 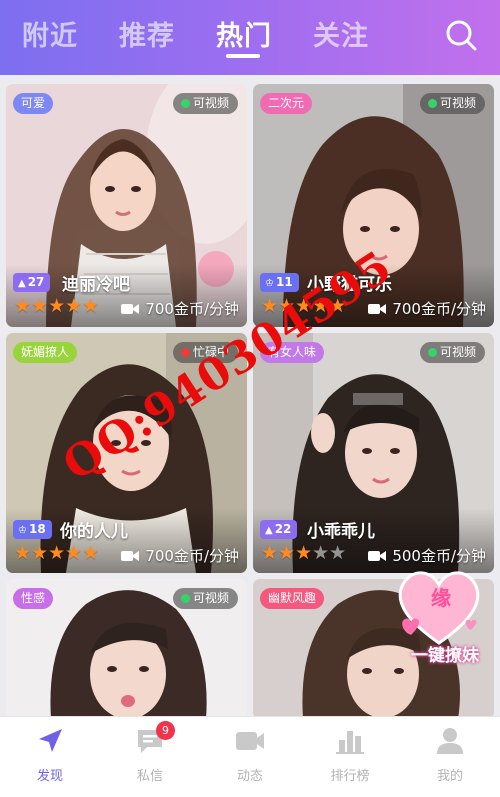 I want to click on level-badge: ▲ 27, so click(x=32, y=282).